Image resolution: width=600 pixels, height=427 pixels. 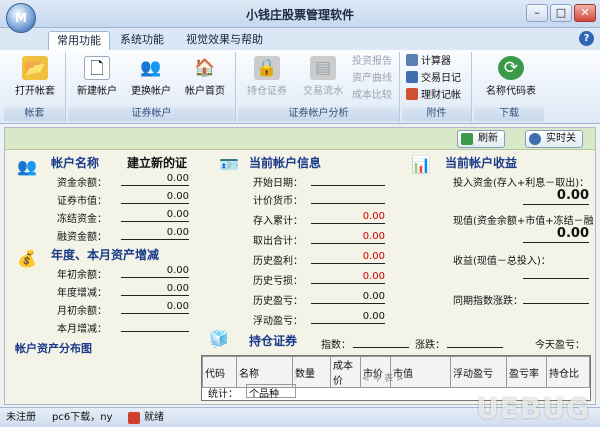 What do you see at coordinates (278, 301) in the screenshot?
I see `history-pnl-label: 历史盈亏：` at bounding box center [278, 301].